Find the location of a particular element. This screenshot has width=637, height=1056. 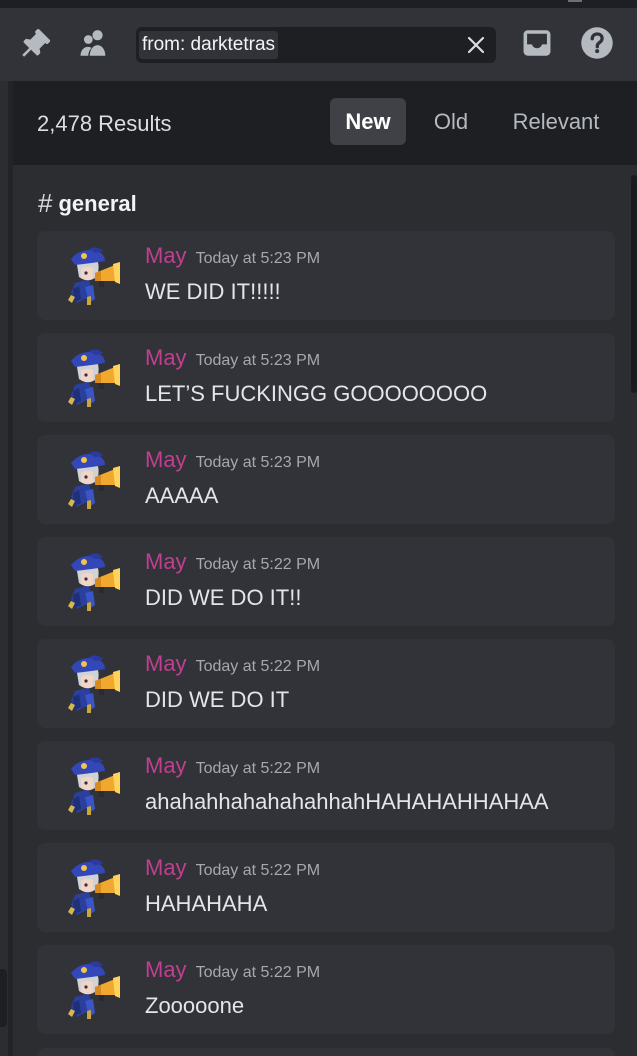

message-content: DID WE DO IT is located at coordinates (217, 699).